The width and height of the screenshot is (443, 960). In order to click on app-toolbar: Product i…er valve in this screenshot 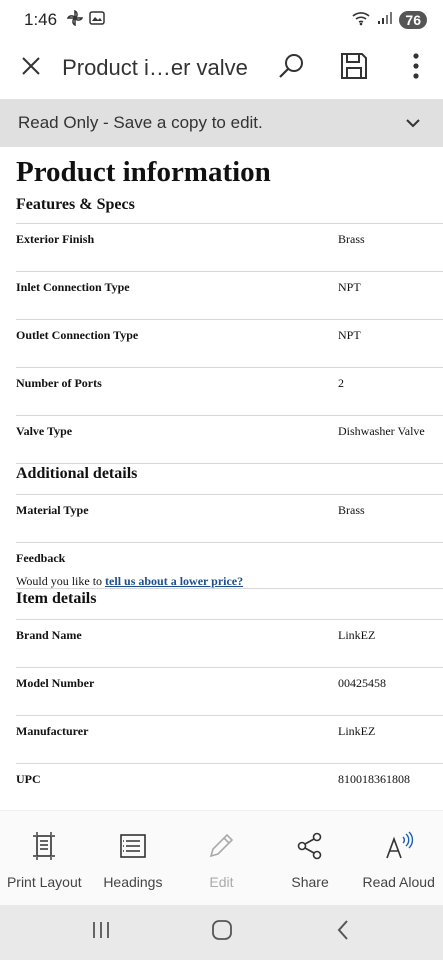, I will do `click(221, 68)`.